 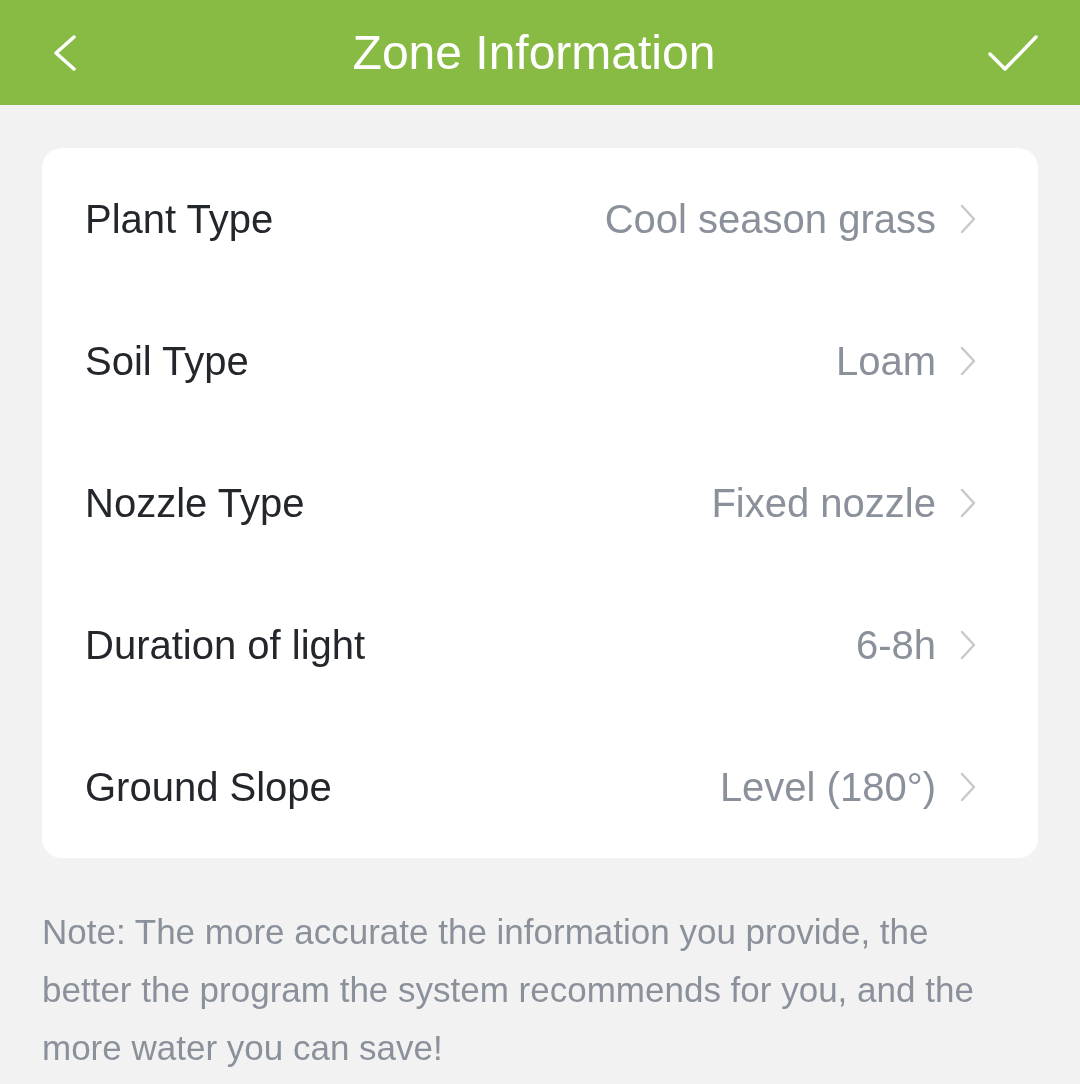 What do you see at coordinates (895, 645) in the screenshot?
I see `row-value: 6-8h` at bounding box center [895, 645].